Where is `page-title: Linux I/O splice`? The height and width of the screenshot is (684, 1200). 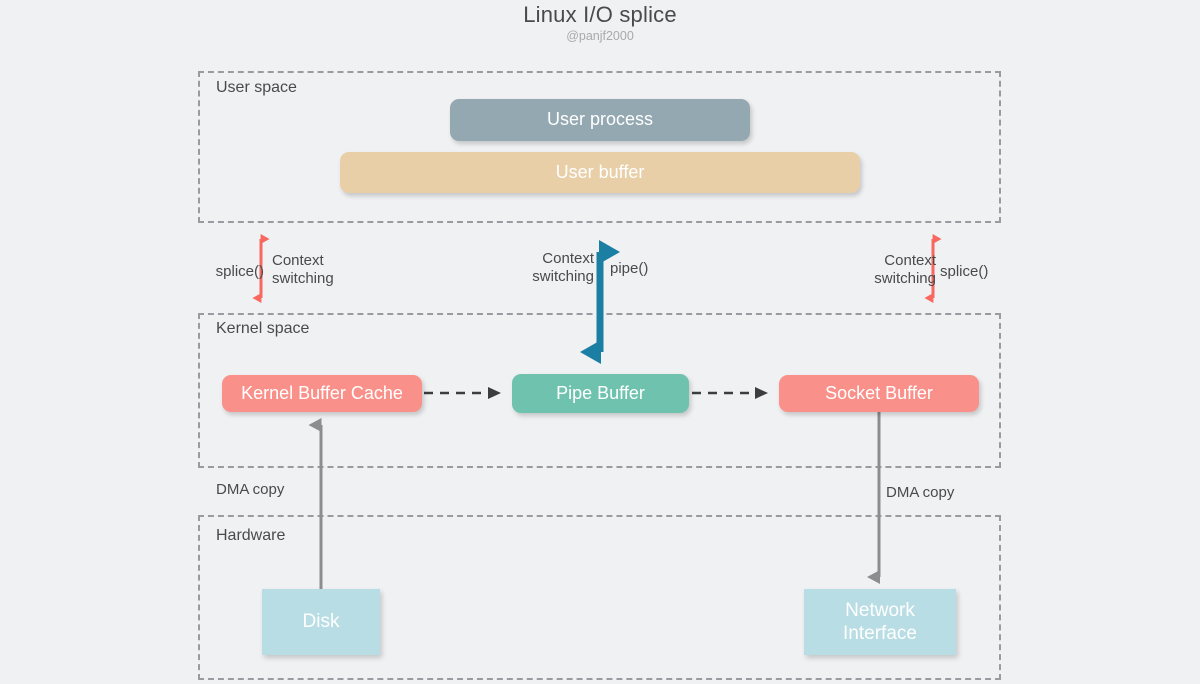
page-title: Linux I/O splice is located at coordinates (600, 14).